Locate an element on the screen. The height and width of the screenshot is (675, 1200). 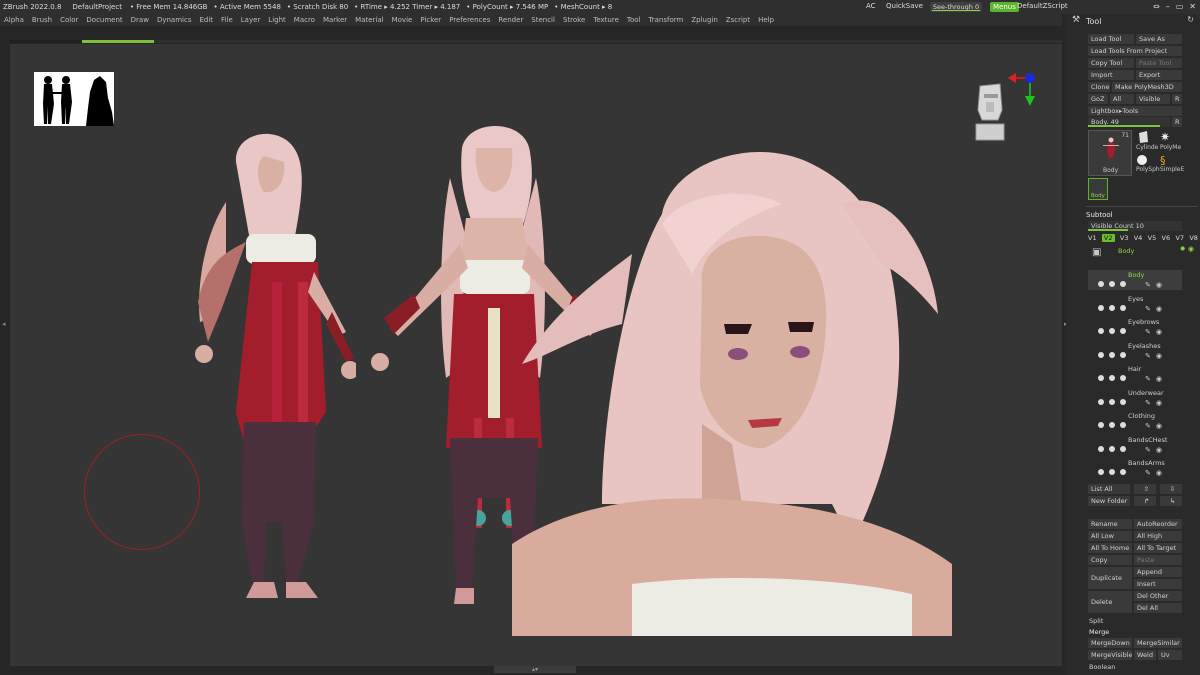
del-other-button: Del Other is located at coordinates (1158, 596).